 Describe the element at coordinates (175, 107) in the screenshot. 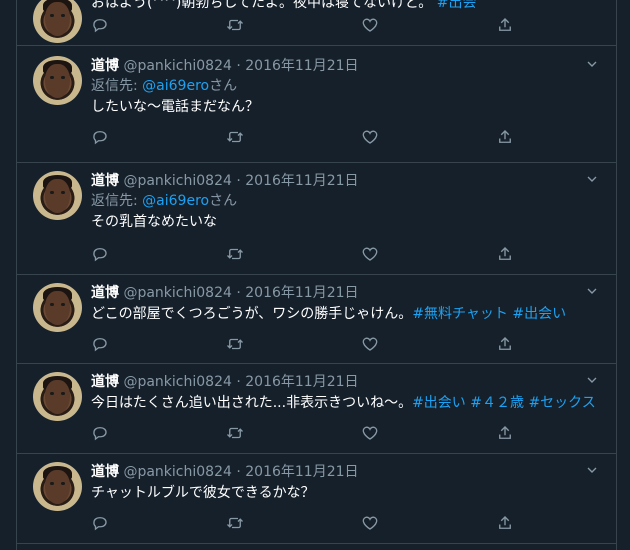

I see `tweet-text: したいな〜電話まだなん？` at that location.